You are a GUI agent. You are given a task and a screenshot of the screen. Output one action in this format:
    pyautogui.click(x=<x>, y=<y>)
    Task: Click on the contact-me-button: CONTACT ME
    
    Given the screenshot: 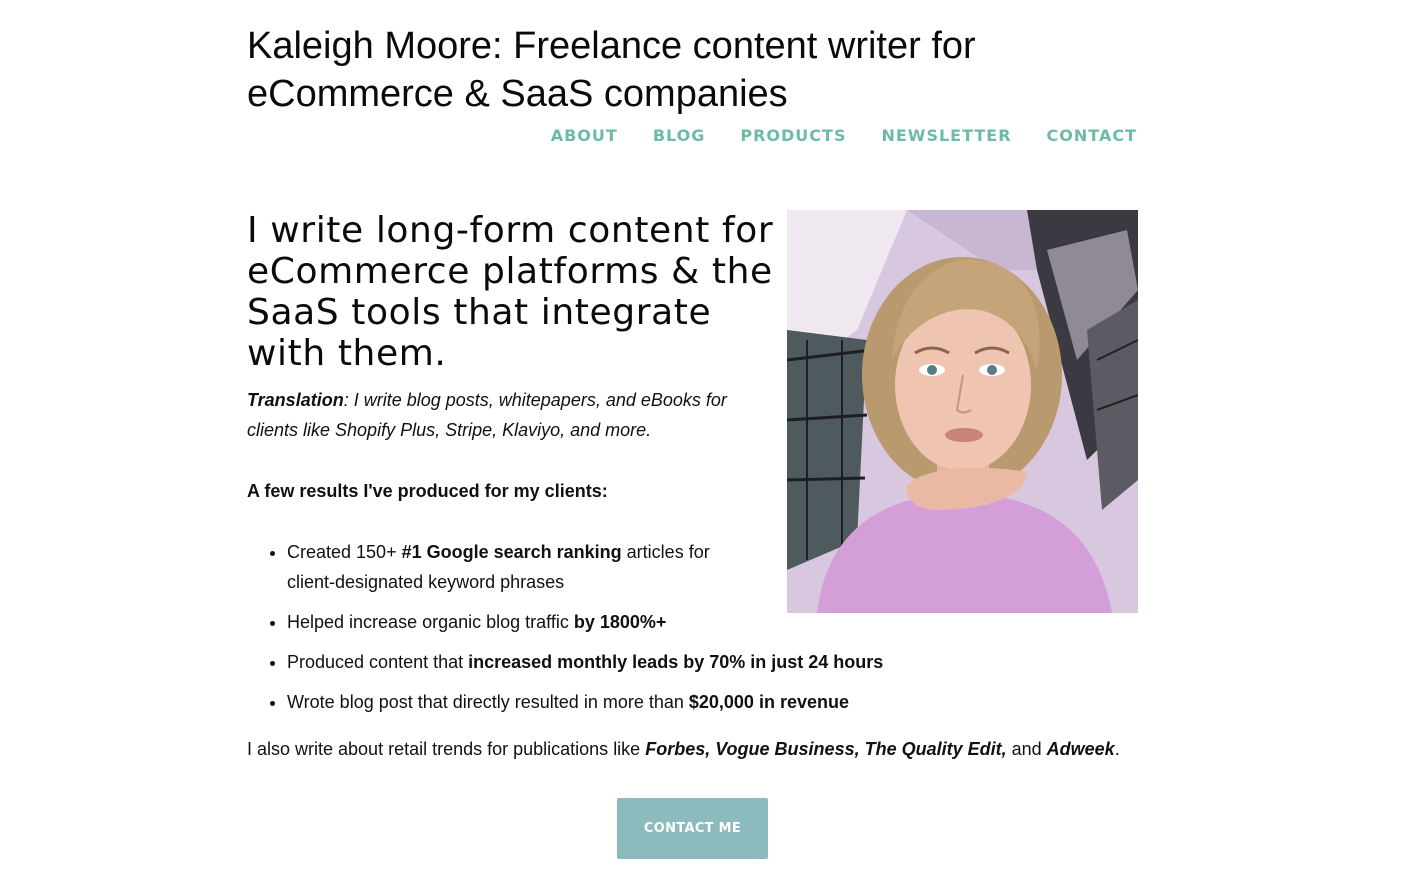 What is the action you would take?
    pyautogui.click(x=692, y=828)
    